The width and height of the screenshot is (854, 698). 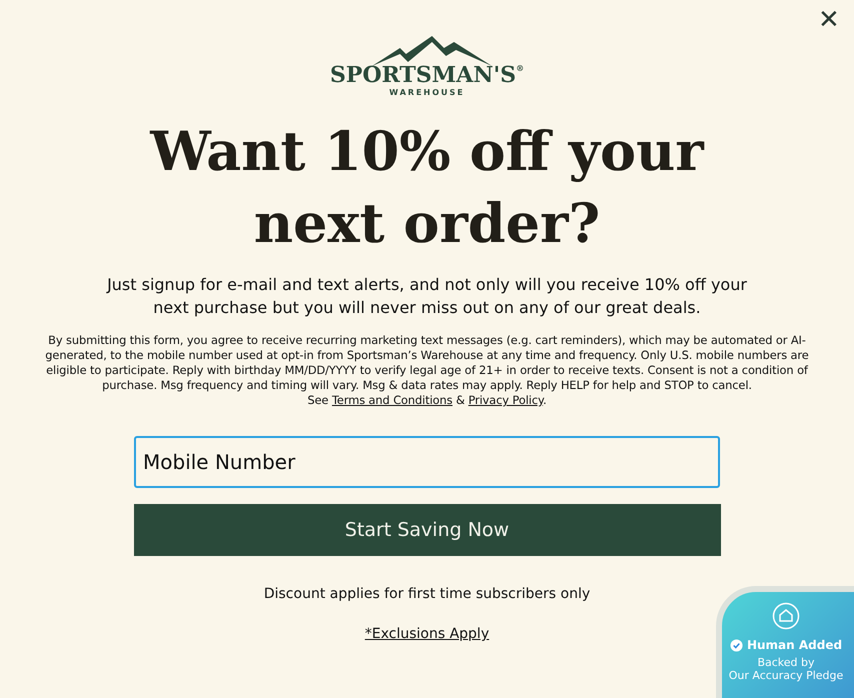 What do you see at coordinates (520, 68) in the screenshot?
I see `registered-mark: ®` at bounding box center [520, 68].